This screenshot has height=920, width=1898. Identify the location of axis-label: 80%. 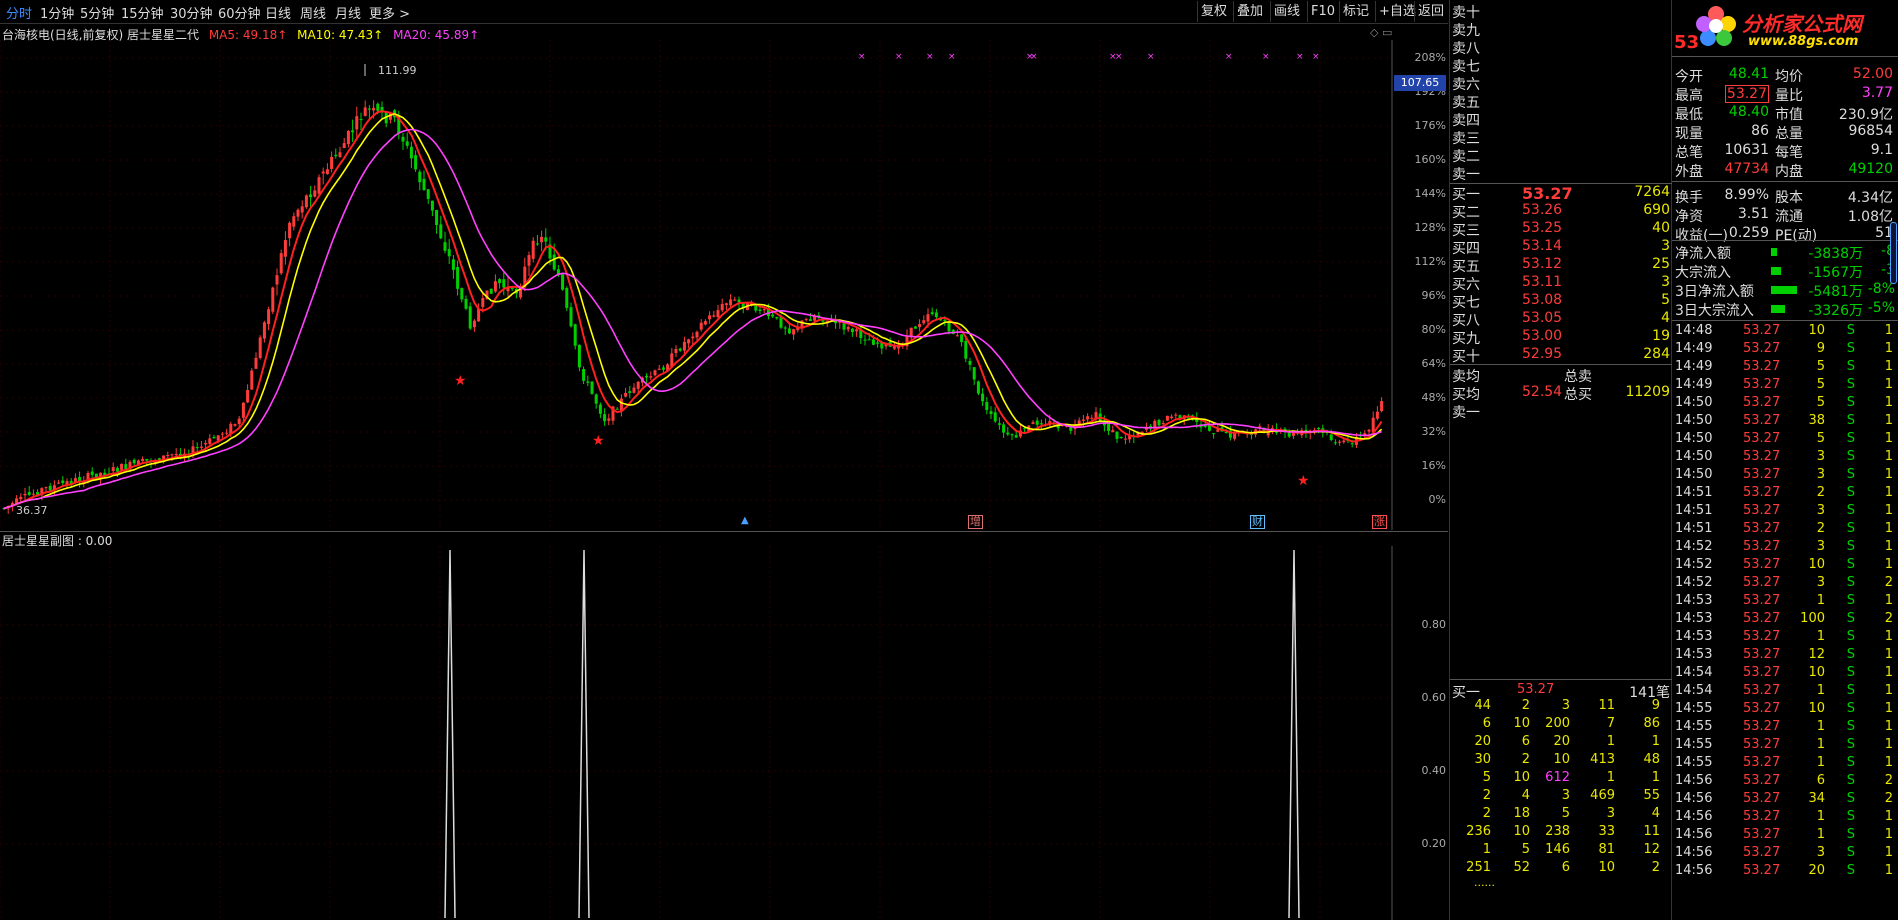
(1433, 329).